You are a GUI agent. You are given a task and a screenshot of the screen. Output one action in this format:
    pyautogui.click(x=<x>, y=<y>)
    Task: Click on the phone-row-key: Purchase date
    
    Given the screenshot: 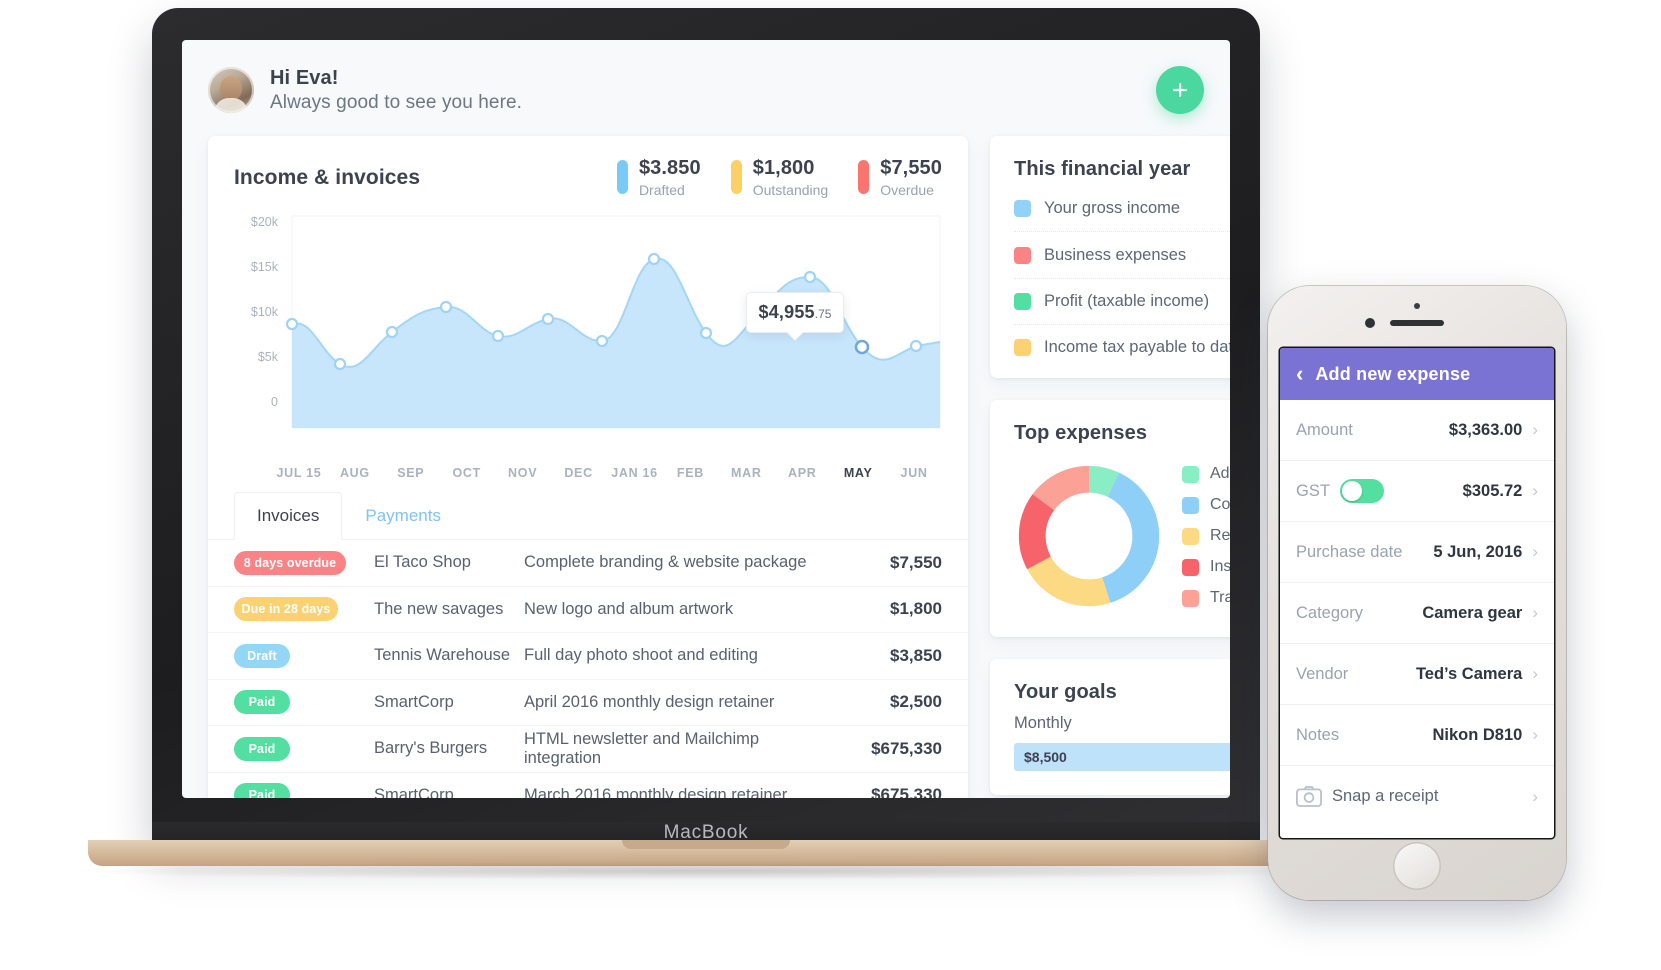 What is the action you would take?
    pyautogui.click(x=1349, y=551)
    